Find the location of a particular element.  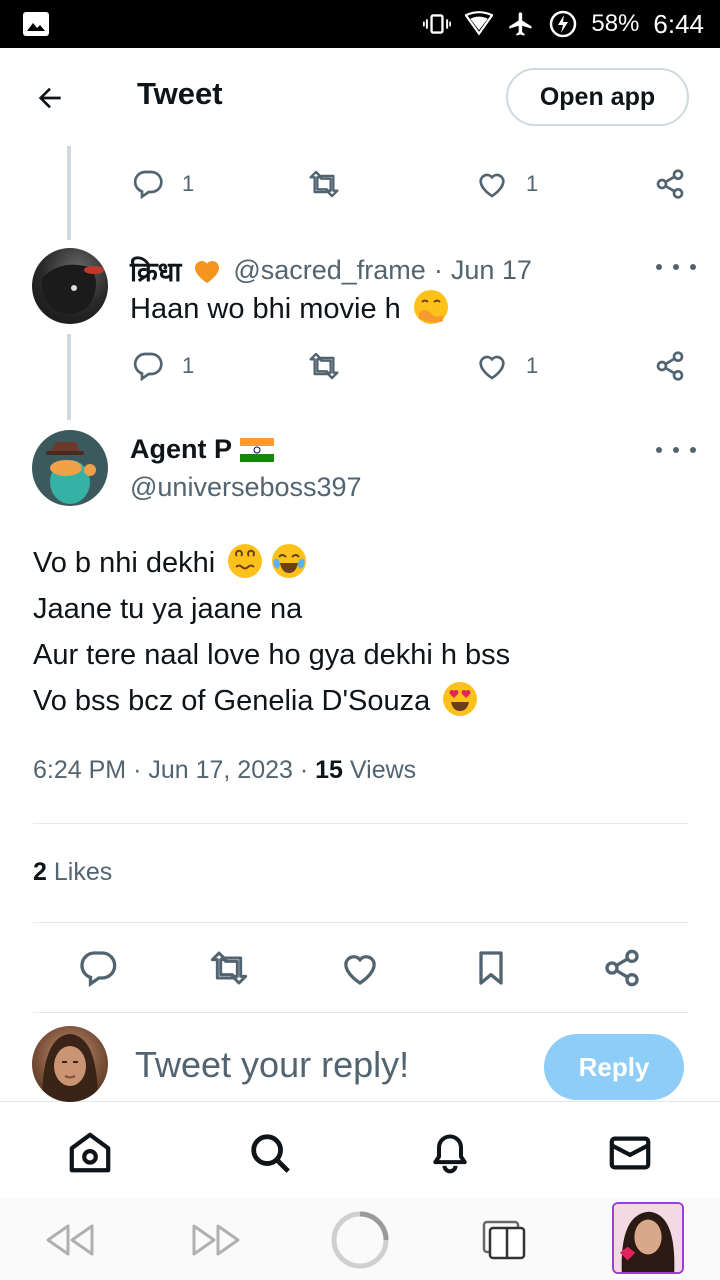

nav-messages is located at coordinates (630, 1153).